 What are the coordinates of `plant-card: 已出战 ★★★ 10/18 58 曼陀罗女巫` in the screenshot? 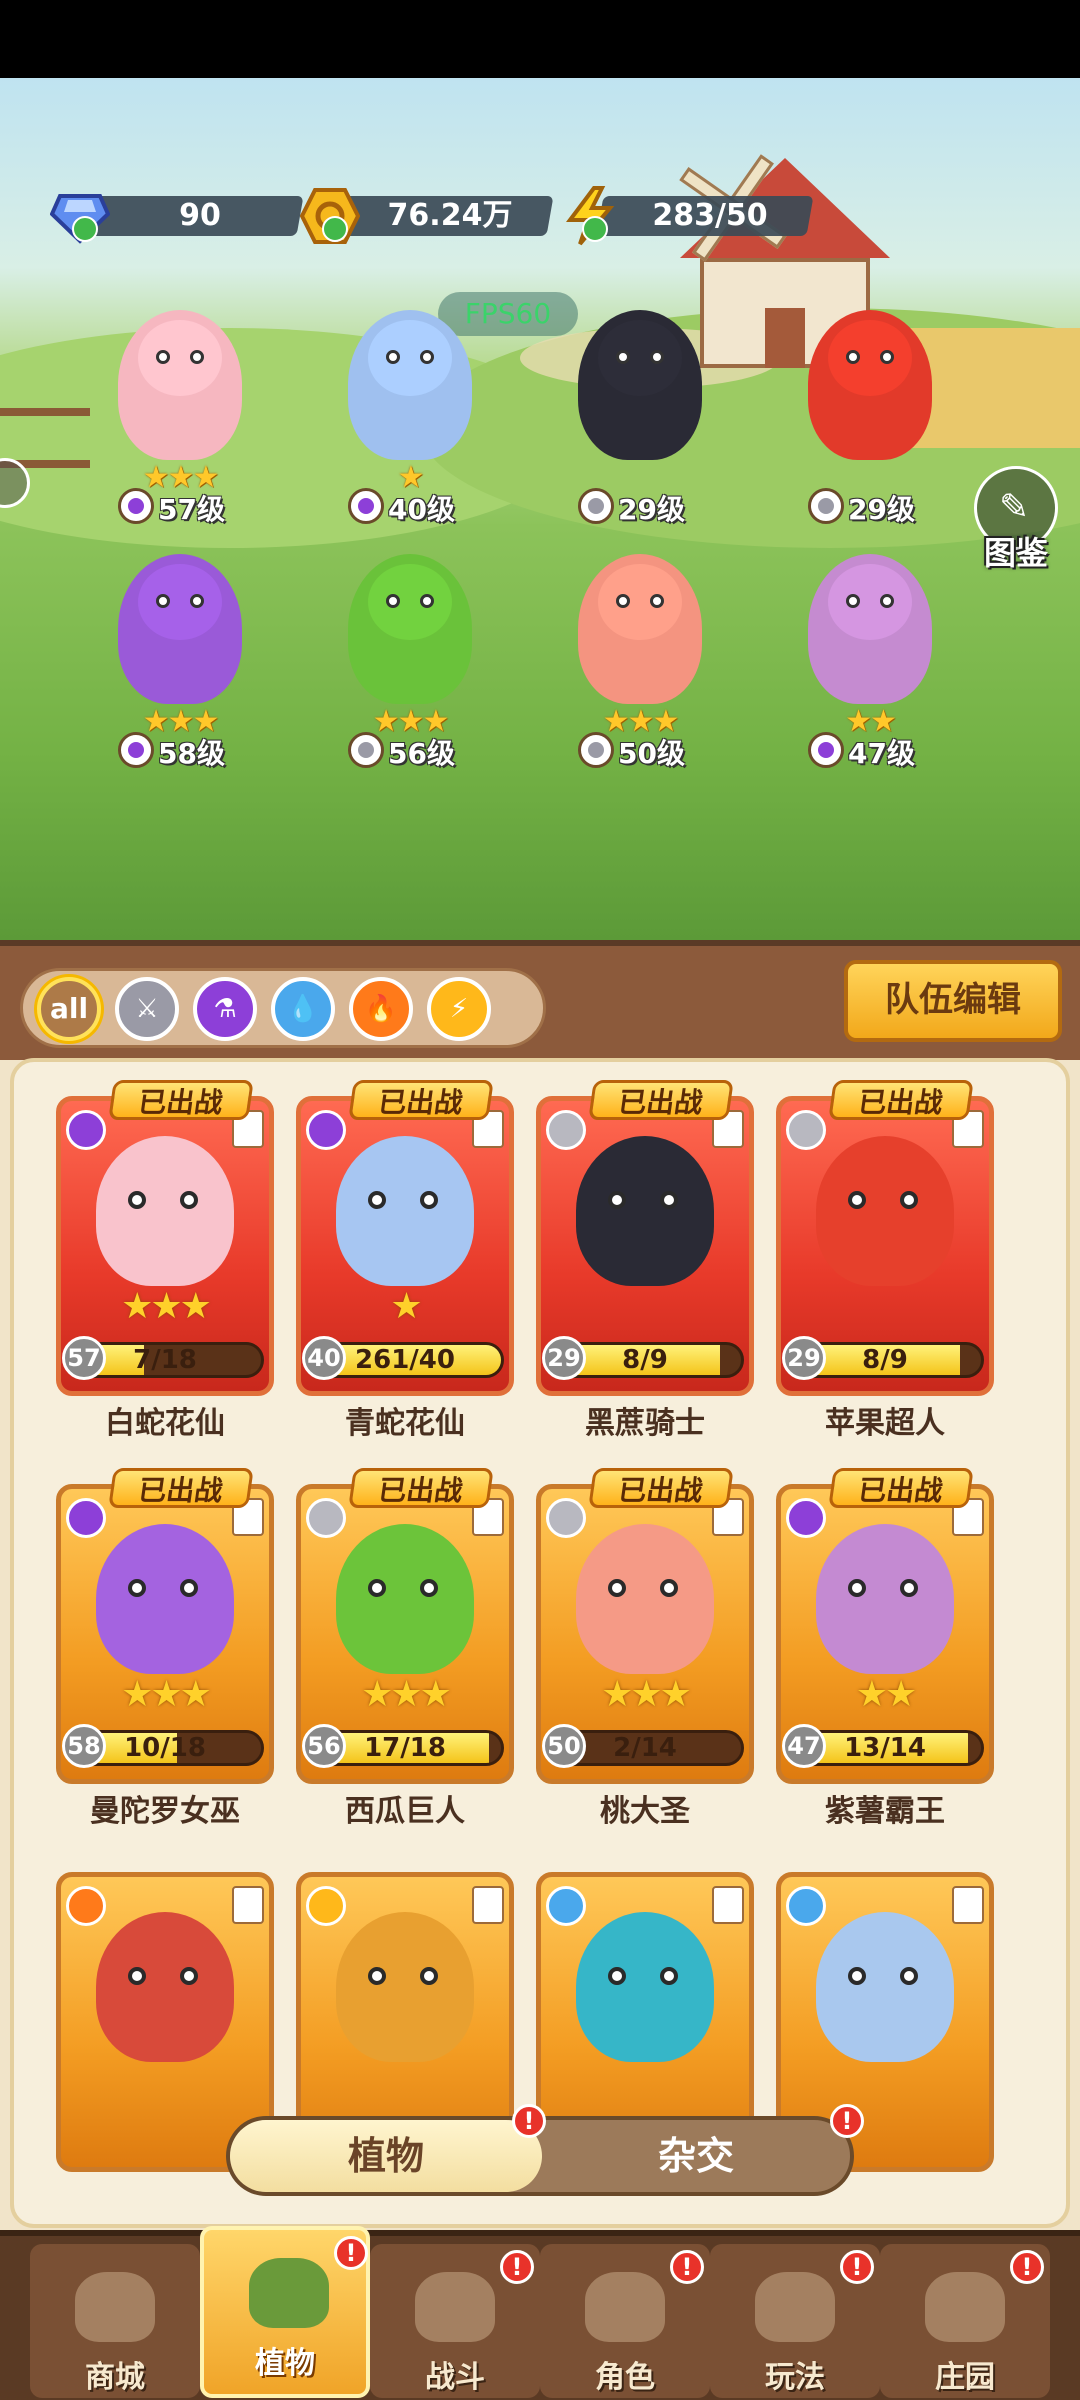 It's located at (165, 1648).